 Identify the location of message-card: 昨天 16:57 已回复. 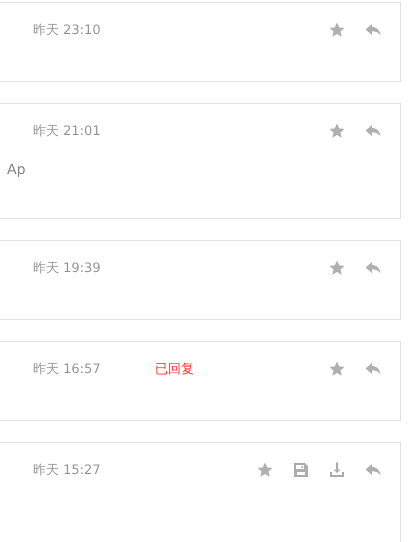
(200, 381).